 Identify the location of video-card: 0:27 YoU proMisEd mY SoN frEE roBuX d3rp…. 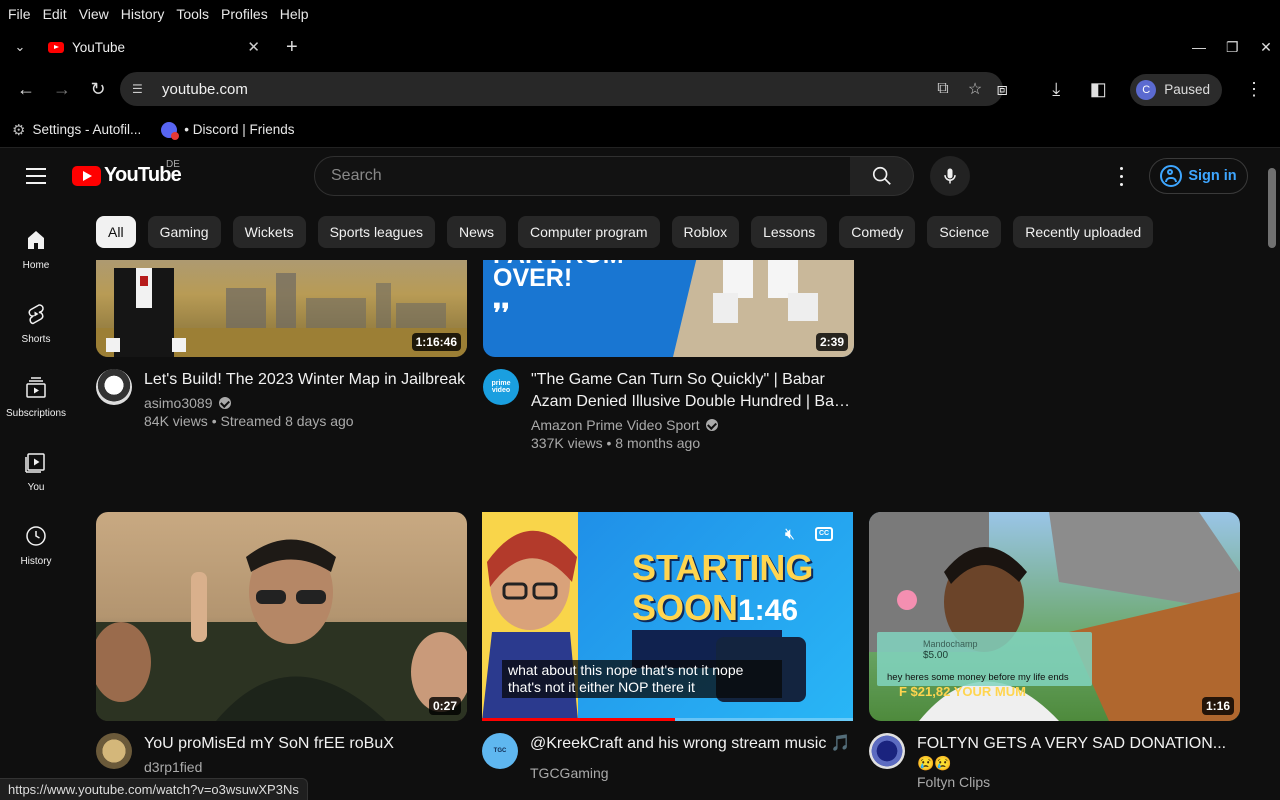
(281, 643).